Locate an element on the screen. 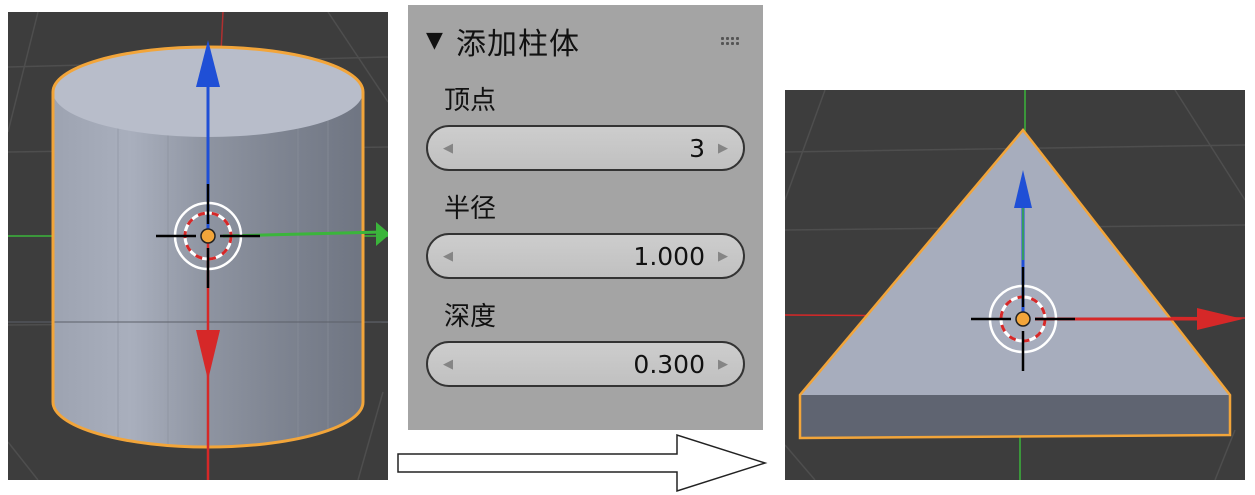 The image size is (1255, 495). axis-y-arrow-icon is located at coordinates (382, 234).